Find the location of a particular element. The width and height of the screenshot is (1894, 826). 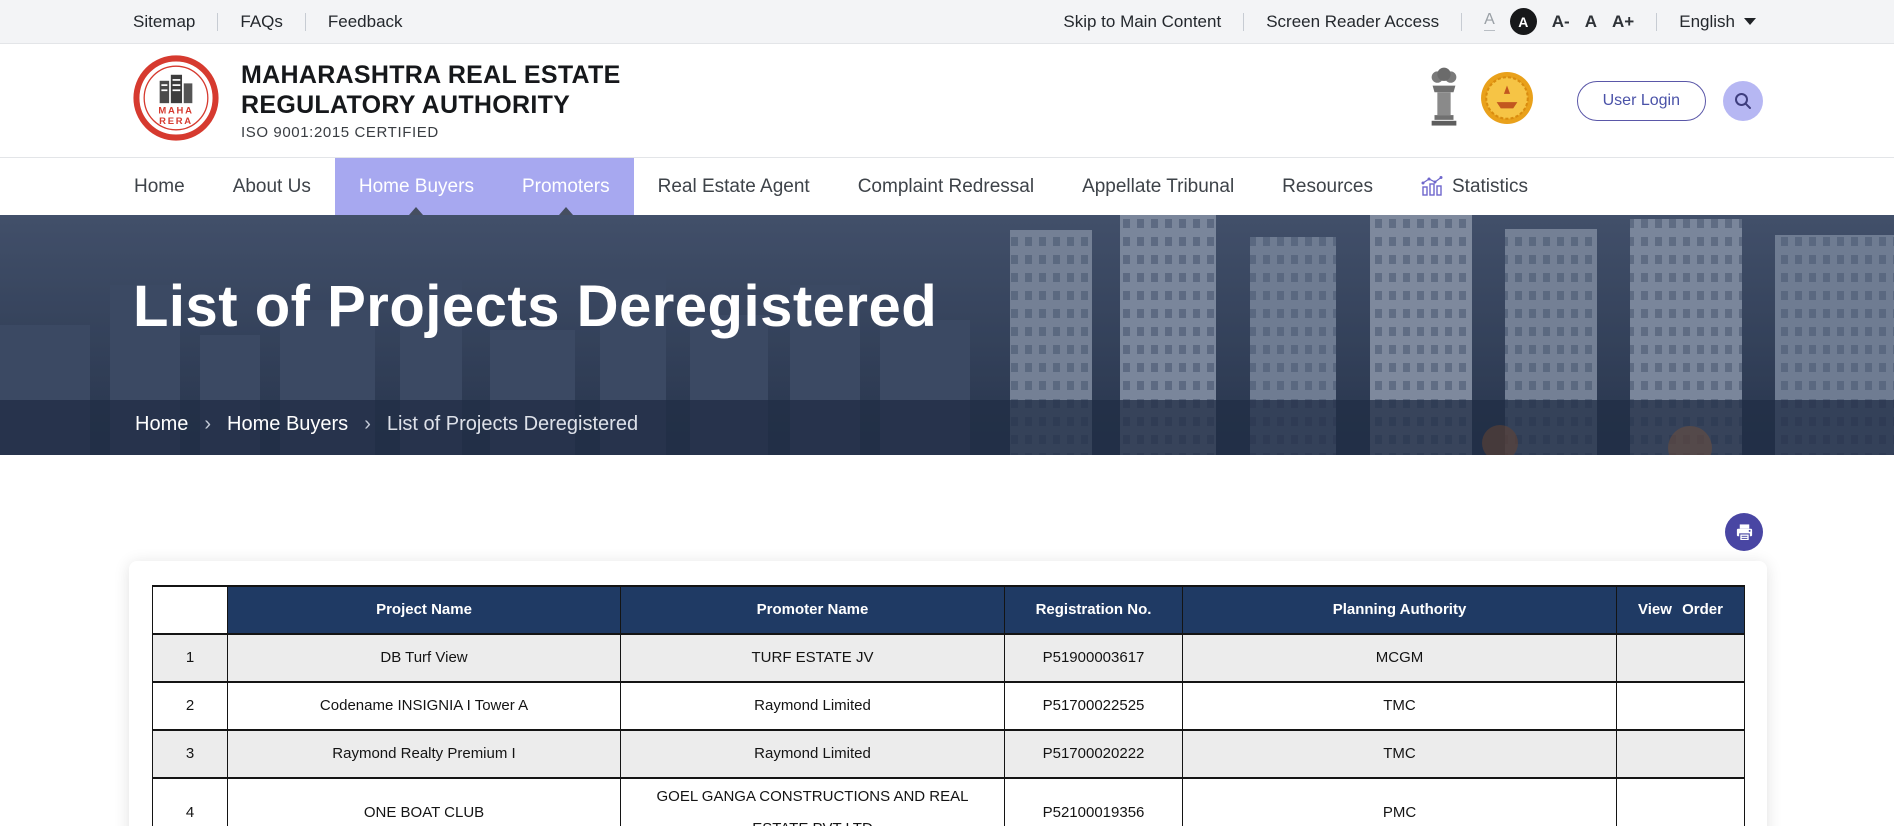

font-increase-button: A+ is located at coordinates (1623, 22).